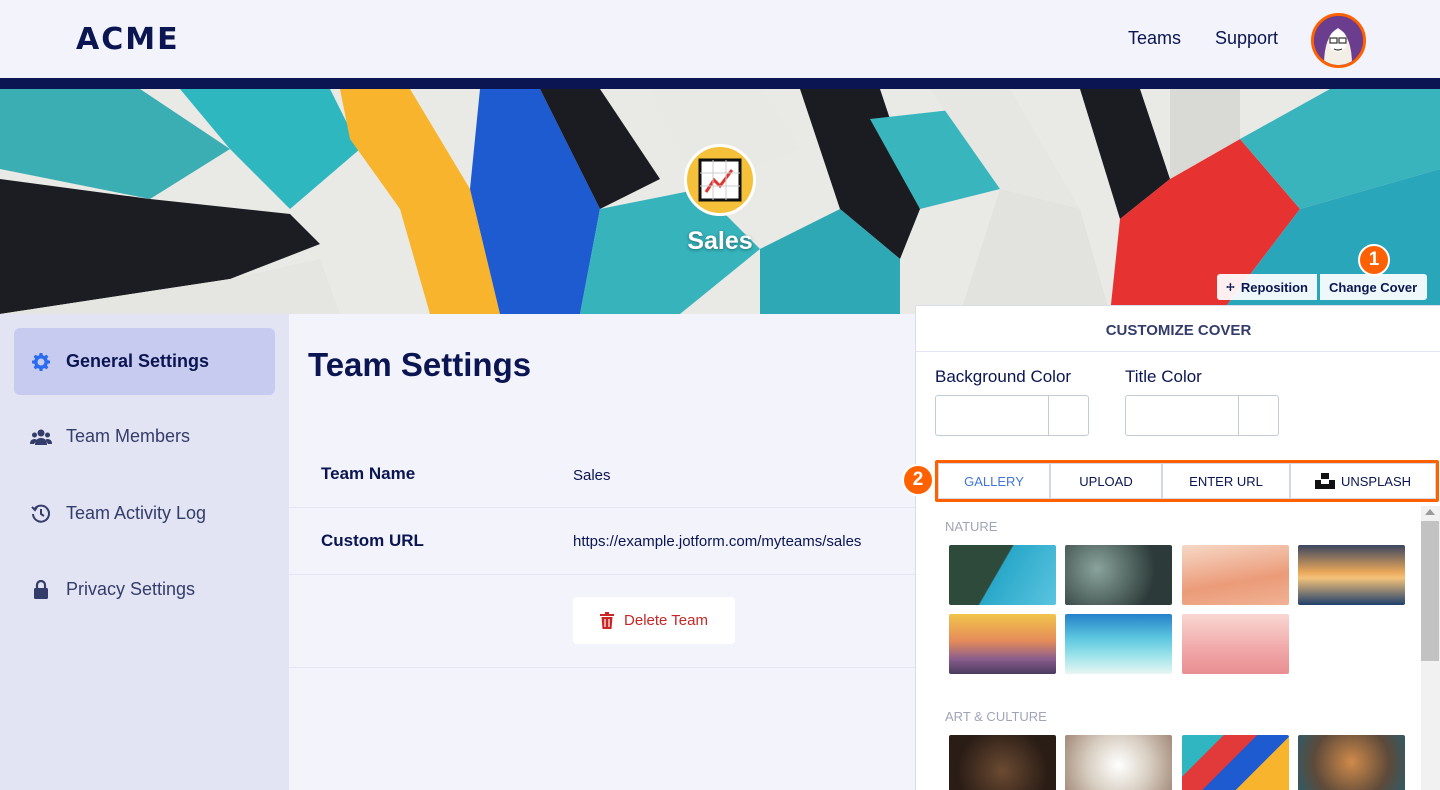 This screenshot has height=790, width=1440. I want to click on sidebar-item-general-settings: General Settings, so click(144, 361).